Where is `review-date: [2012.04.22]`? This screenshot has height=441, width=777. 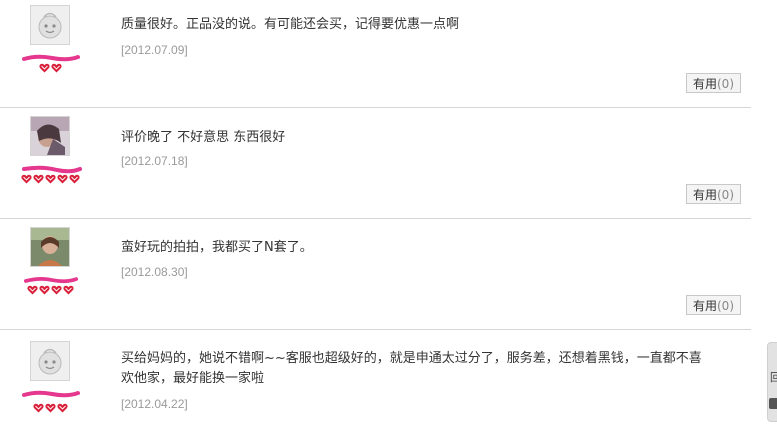
review-date: [2012.04.22] is located at coordinates (154, 404).